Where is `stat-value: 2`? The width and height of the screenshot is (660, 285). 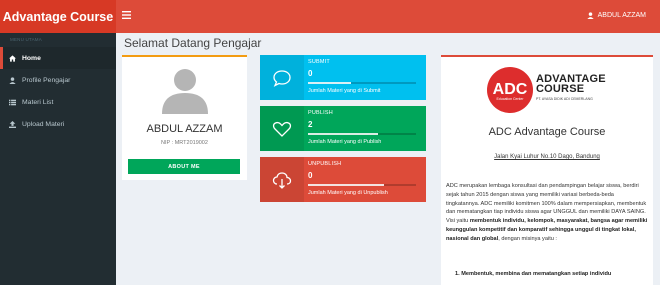
stat-value: 2 is located at coordinates (310, 124).